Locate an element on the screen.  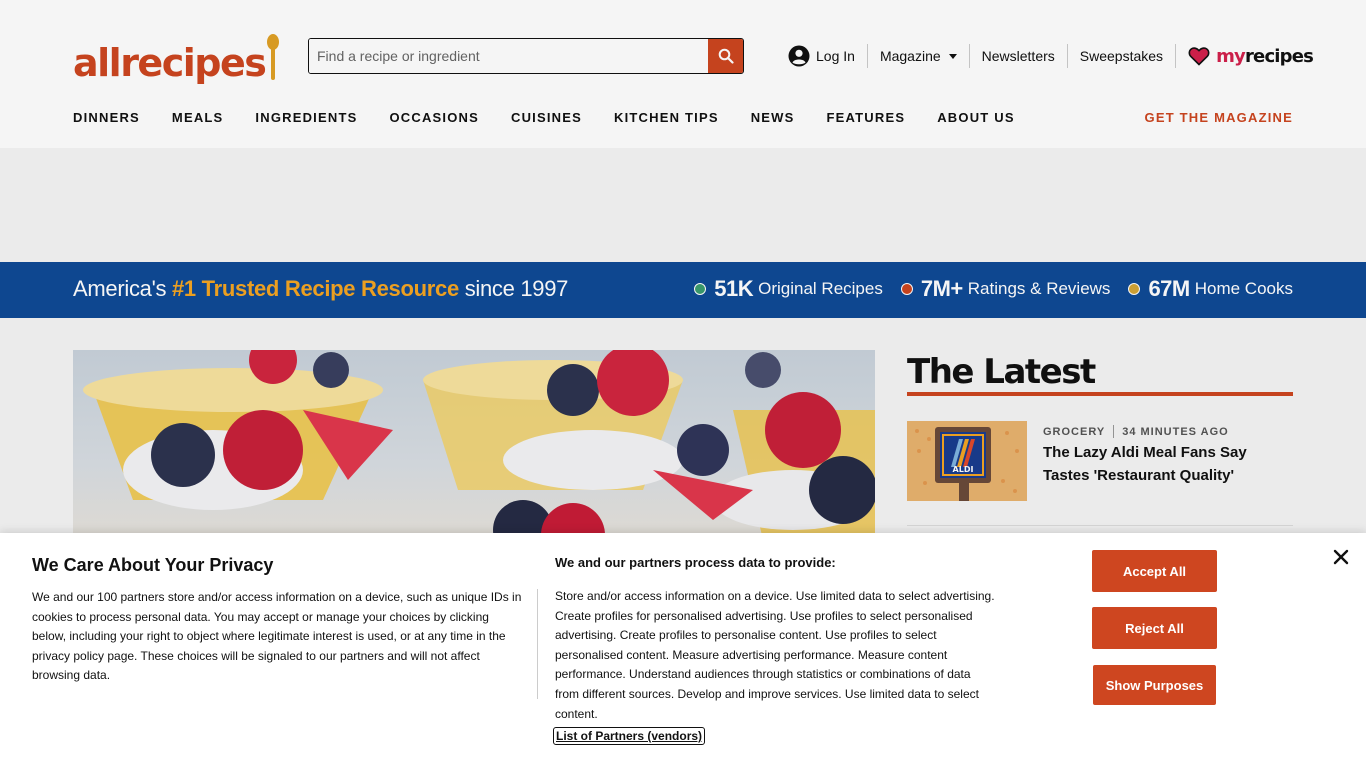
stat-original-recipes: 51K Original Recipes is located at coordinates (788, 289).